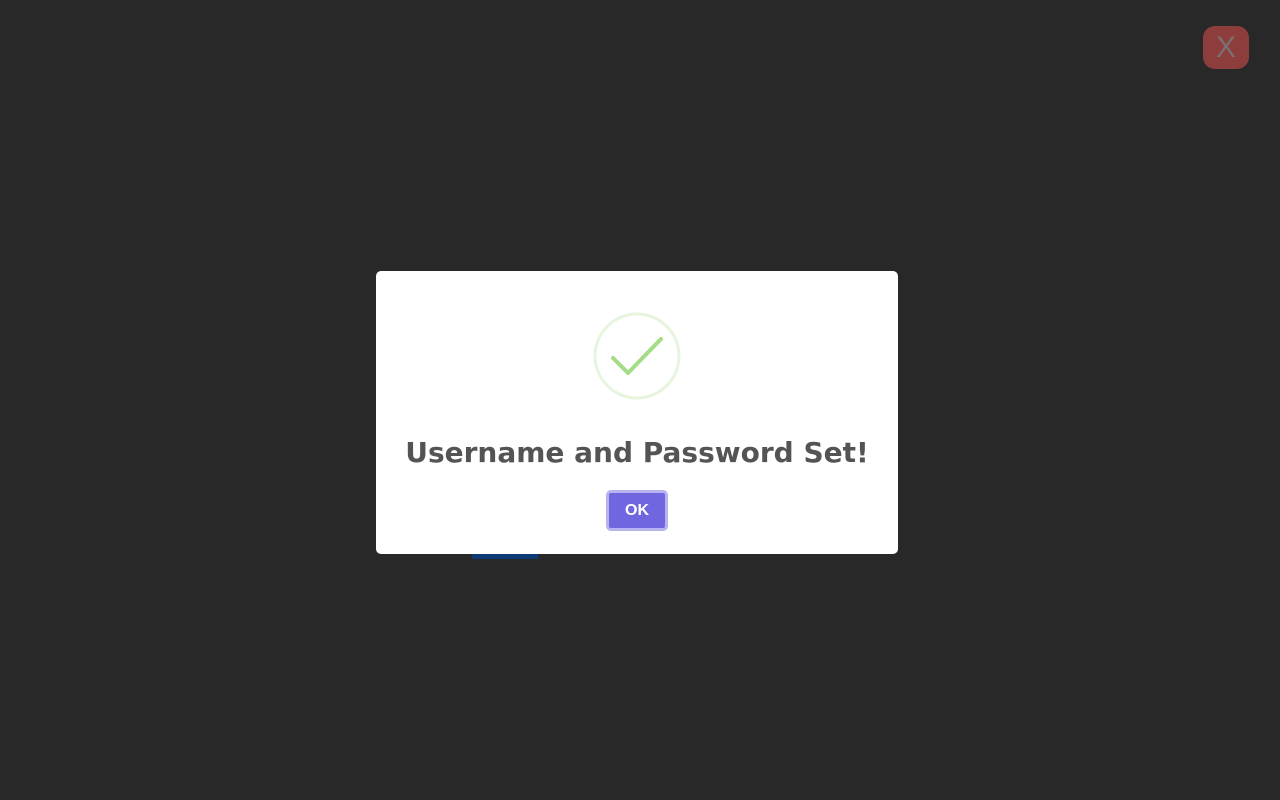 The height and width of the screenshot is (800, 1280). What do you see at coordinates (1226, 47) in the screenshot?
I see `close-button: X` at bounding box center [1226, 47].